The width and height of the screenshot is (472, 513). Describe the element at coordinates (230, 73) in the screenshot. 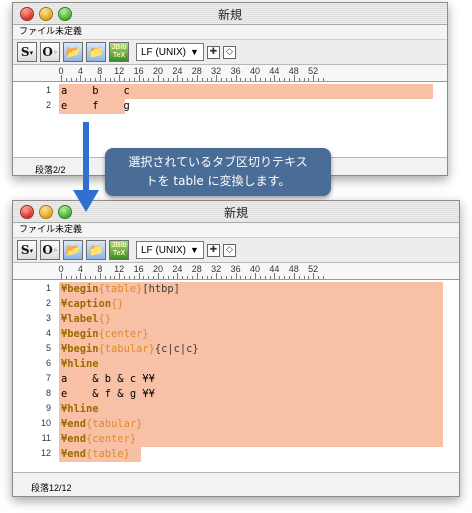

I see `ruler: 0 4 8 12 16 20 24 28 32 36 40 44 48 52` at that location.